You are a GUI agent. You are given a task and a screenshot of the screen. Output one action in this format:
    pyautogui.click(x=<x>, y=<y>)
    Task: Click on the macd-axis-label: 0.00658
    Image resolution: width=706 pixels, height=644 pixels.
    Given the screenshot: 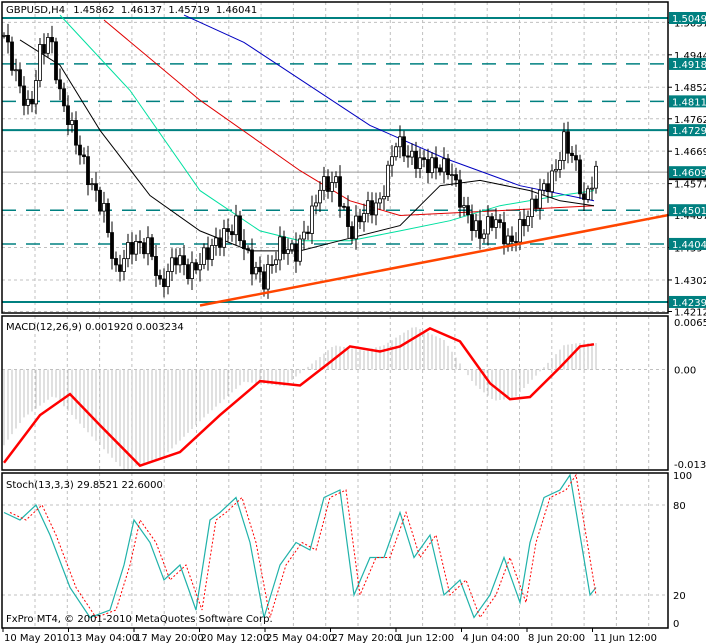 What is the action you would take?
    pyautogui.click(x=690, y=323)
    